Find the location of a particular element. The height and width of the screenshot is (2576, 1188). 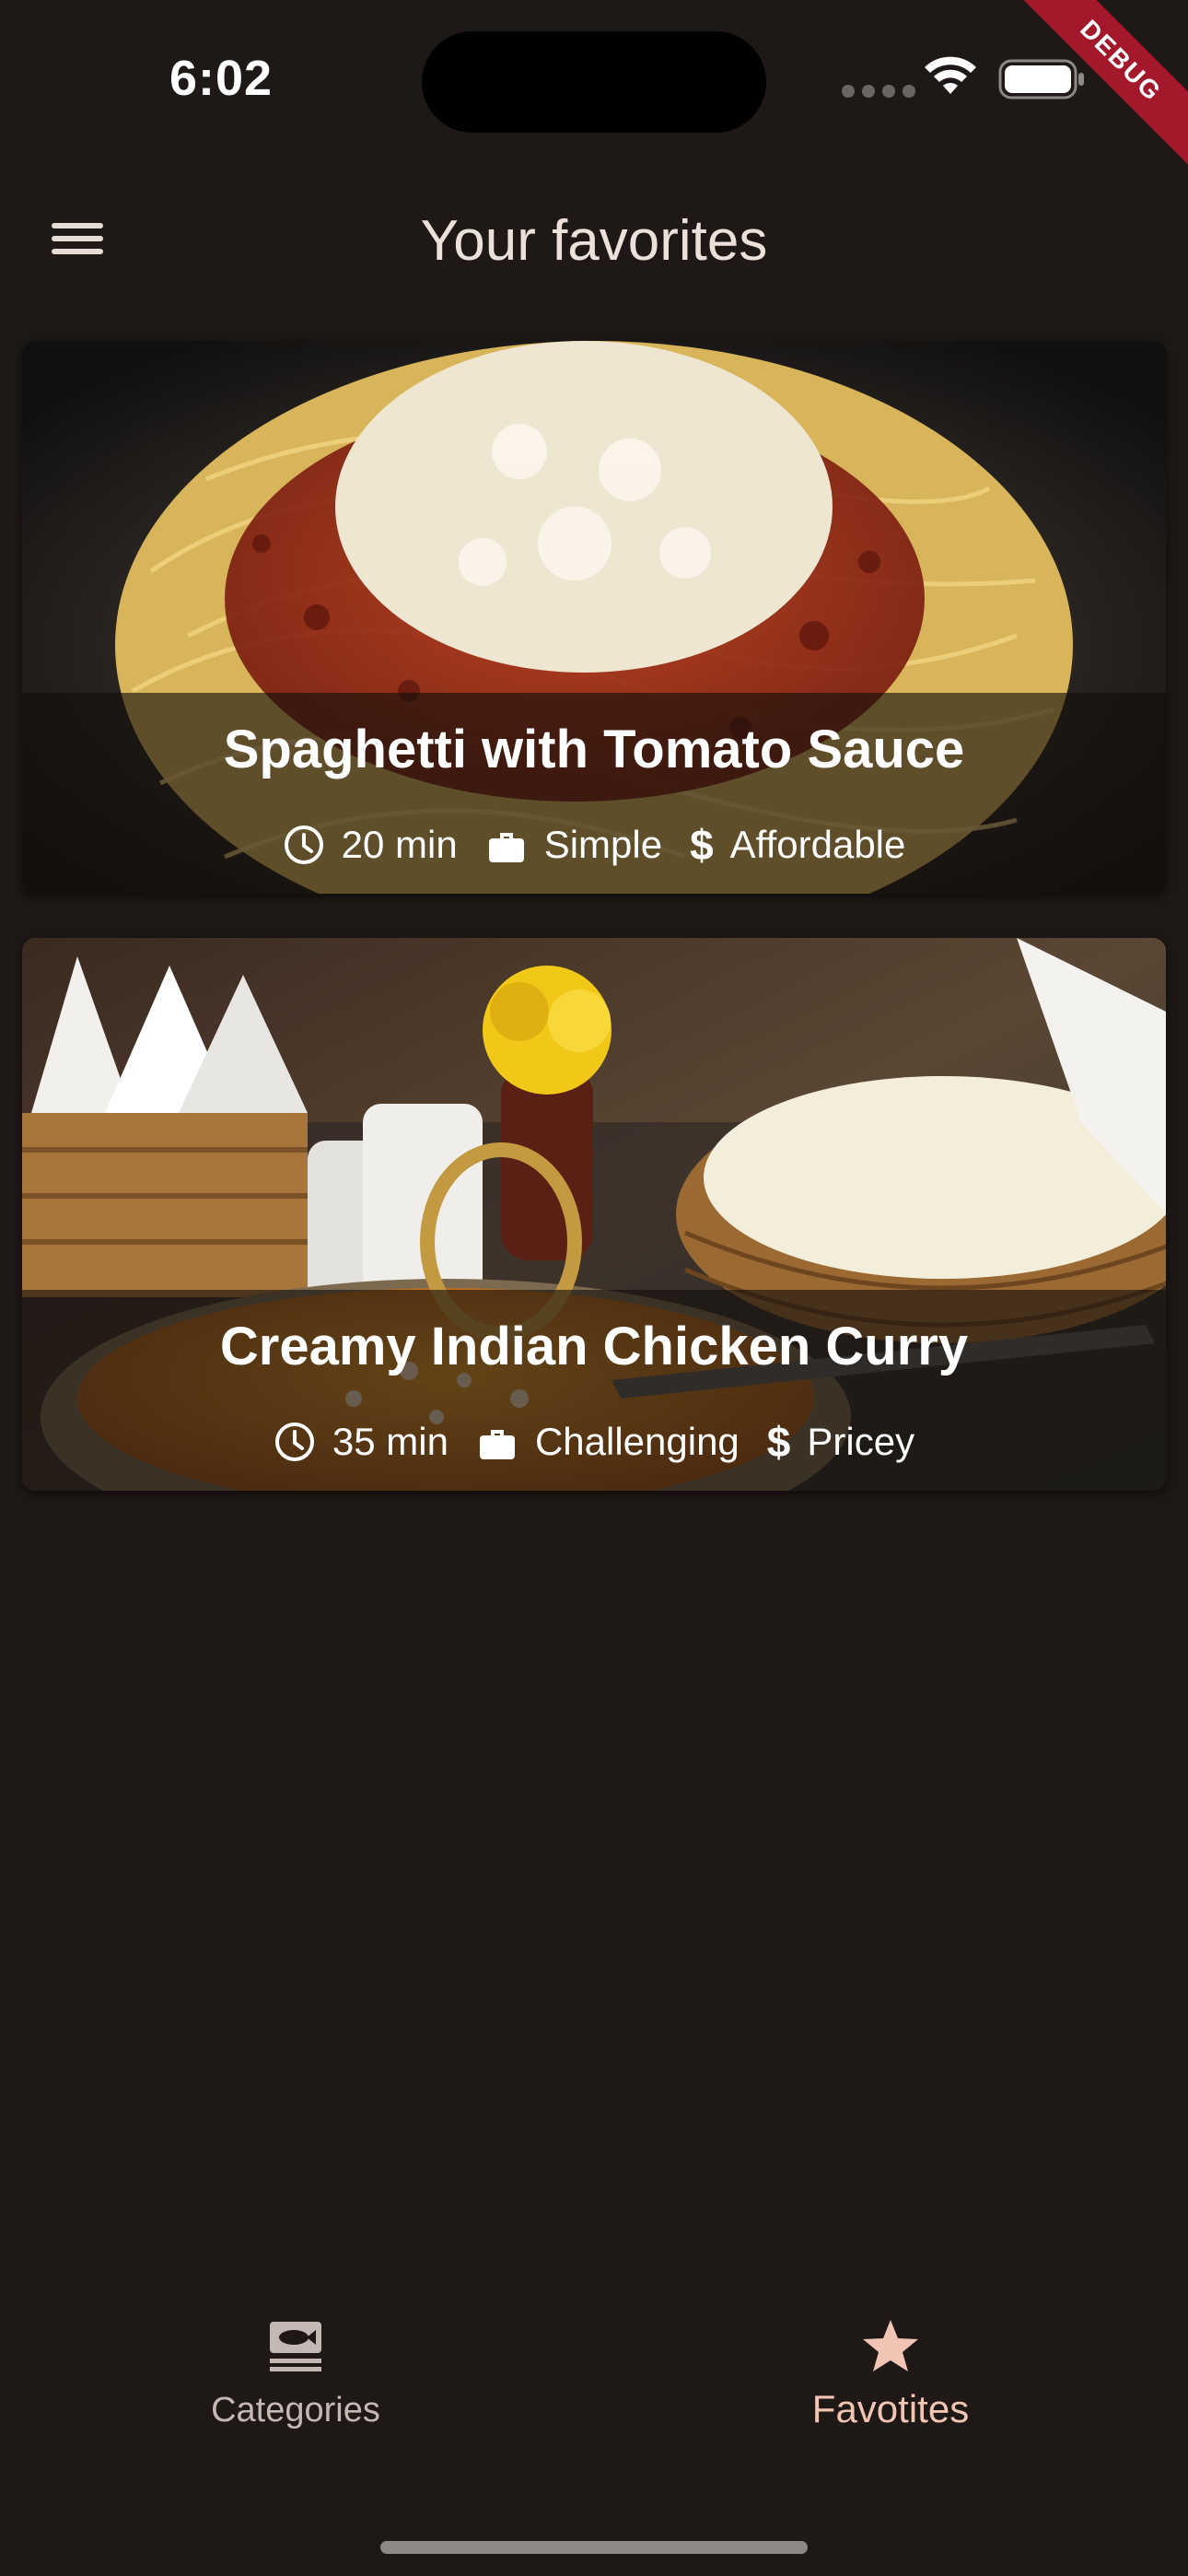

home-indicator is located at coordinates (594, 2547).